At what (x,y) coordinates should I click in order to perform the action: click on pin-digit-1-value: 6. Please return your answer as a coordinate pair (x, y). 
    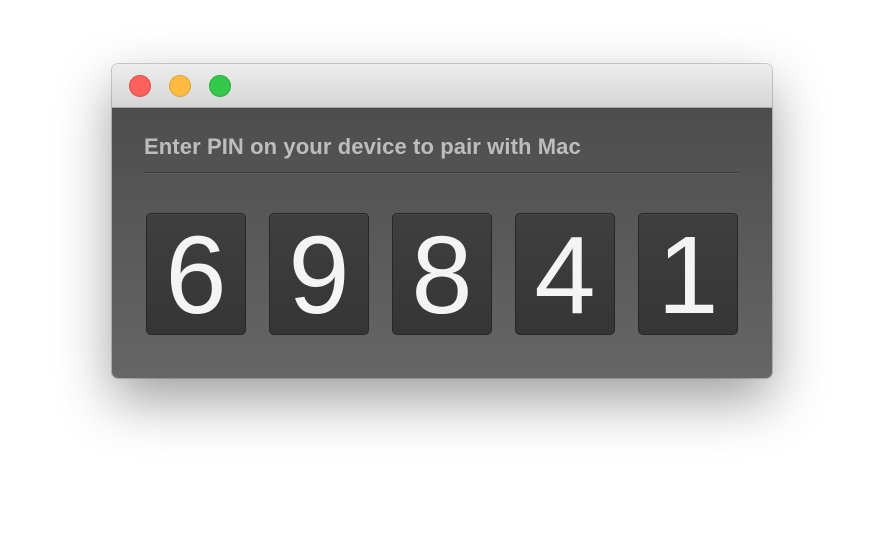
    Looking at the image, I should click on (196, 275).